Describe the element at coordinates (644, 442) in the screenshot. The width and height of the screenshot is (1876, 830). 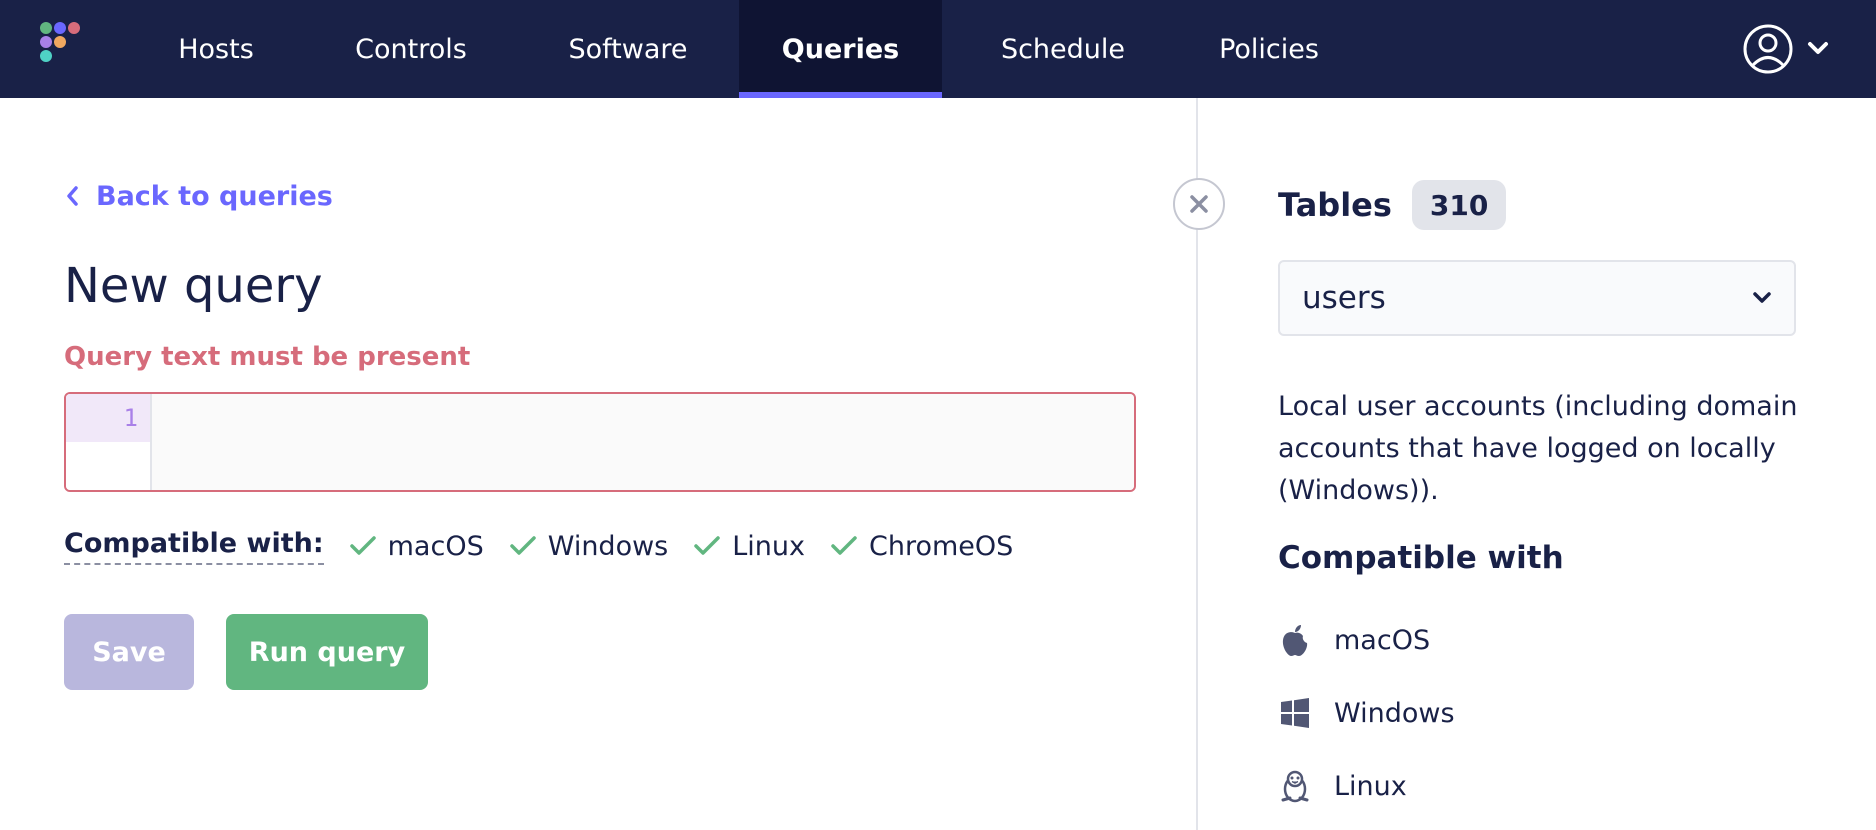
I see `query-text-input` at that location.